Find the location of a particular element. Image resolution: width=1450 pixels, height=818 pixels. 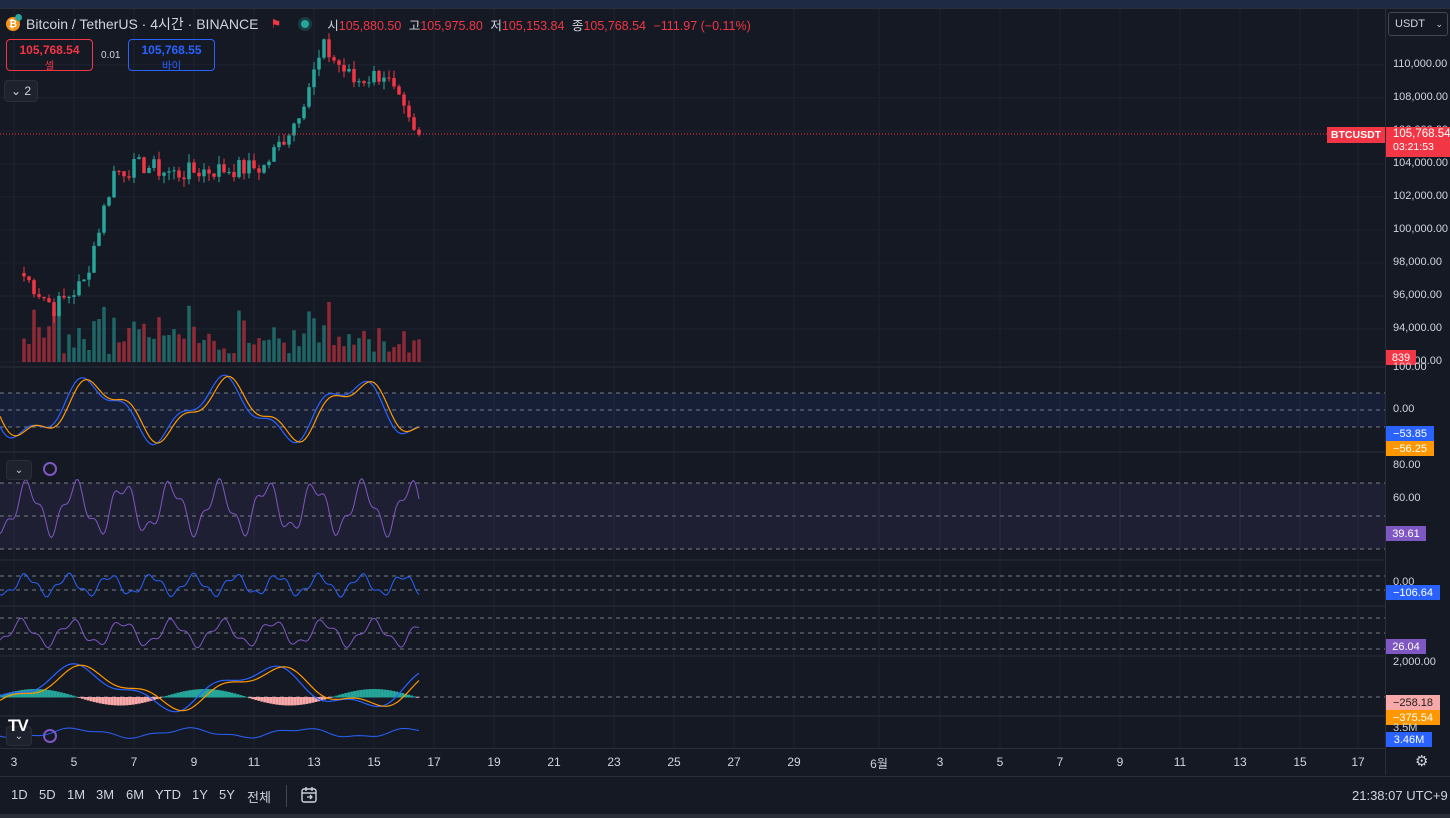

sell-label: 셀 is located at coordinates (49, 66).